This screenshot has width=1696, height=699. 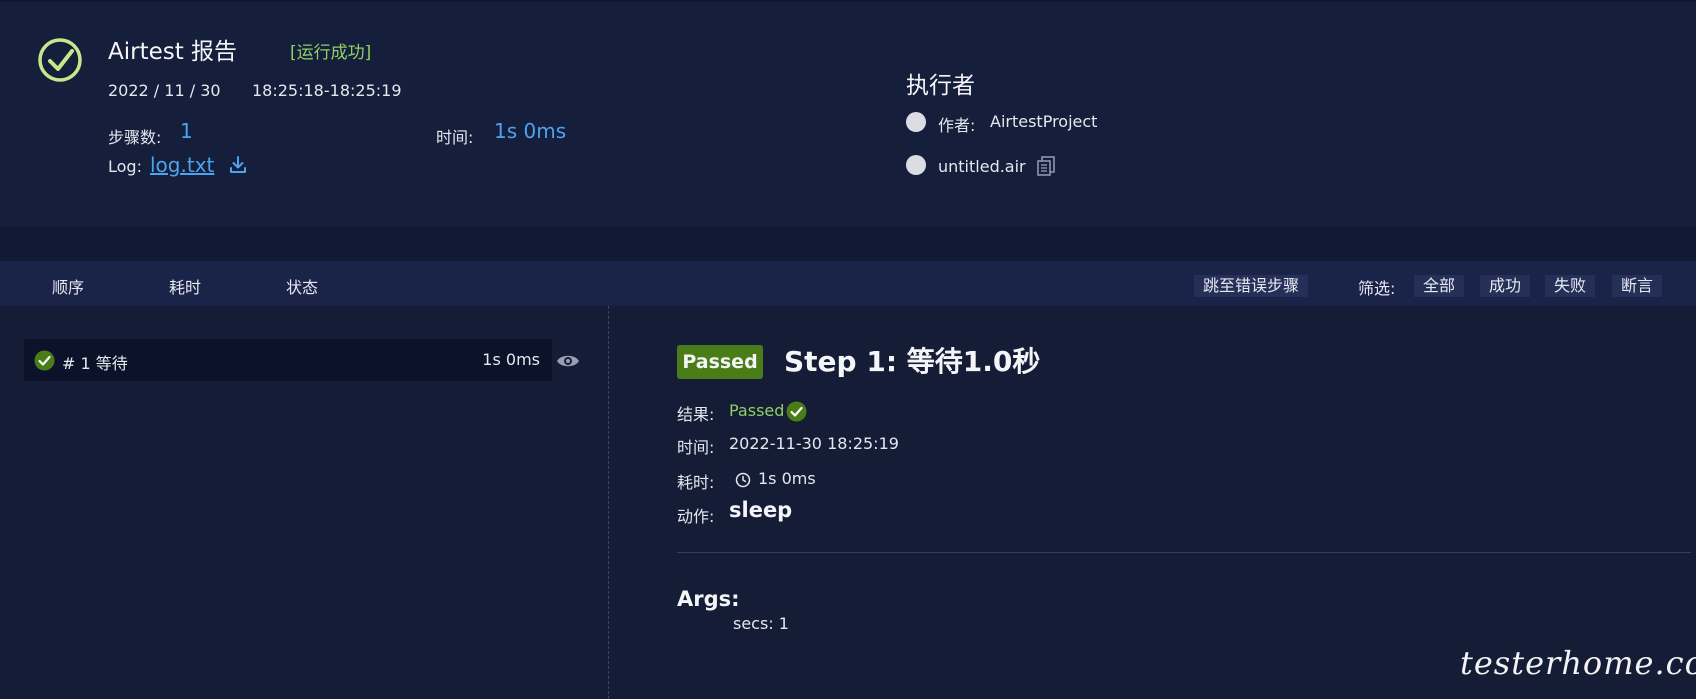 I want to click on panel-divider, so click(x=608, y=502).